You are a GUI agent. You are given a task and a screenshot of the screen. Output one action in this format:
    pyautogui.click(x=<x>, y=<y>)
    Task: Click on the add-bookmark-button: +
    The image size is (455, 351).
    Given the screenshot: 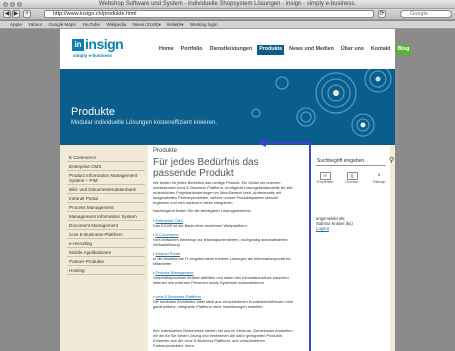 What is the action you would take?
    pyautogui.click(x=27, y=14)
    